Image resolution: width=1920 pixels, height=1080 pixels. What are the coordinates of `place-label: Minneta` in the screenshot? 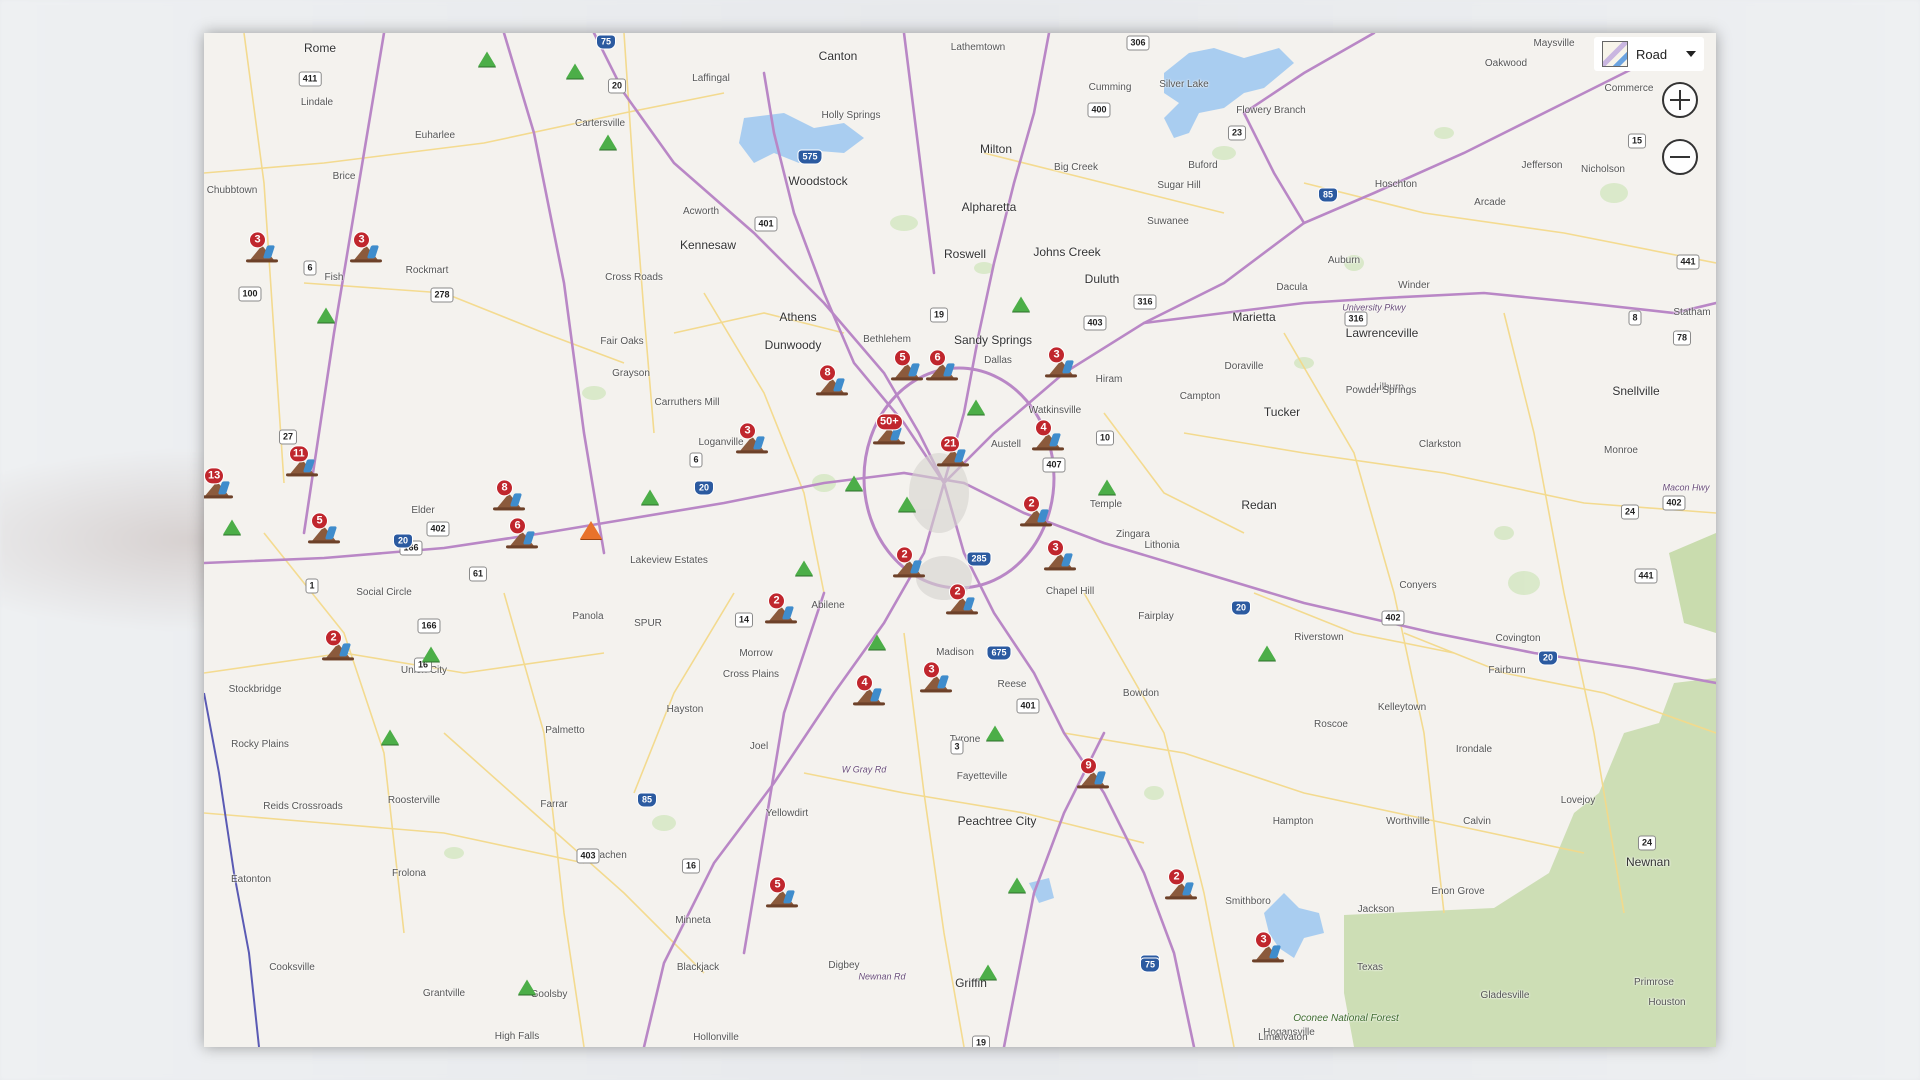 It's located at (693, 920).